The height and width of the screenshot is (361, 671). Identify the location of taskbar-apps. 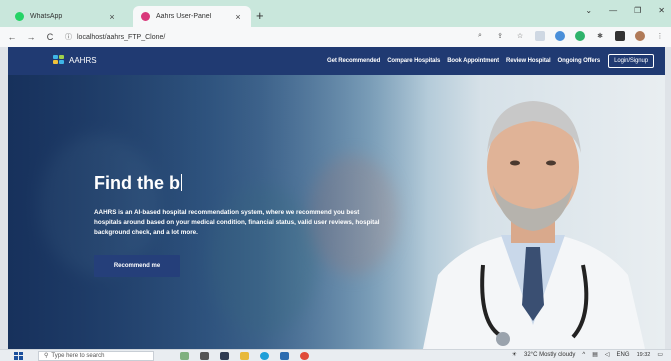
(244, 355).